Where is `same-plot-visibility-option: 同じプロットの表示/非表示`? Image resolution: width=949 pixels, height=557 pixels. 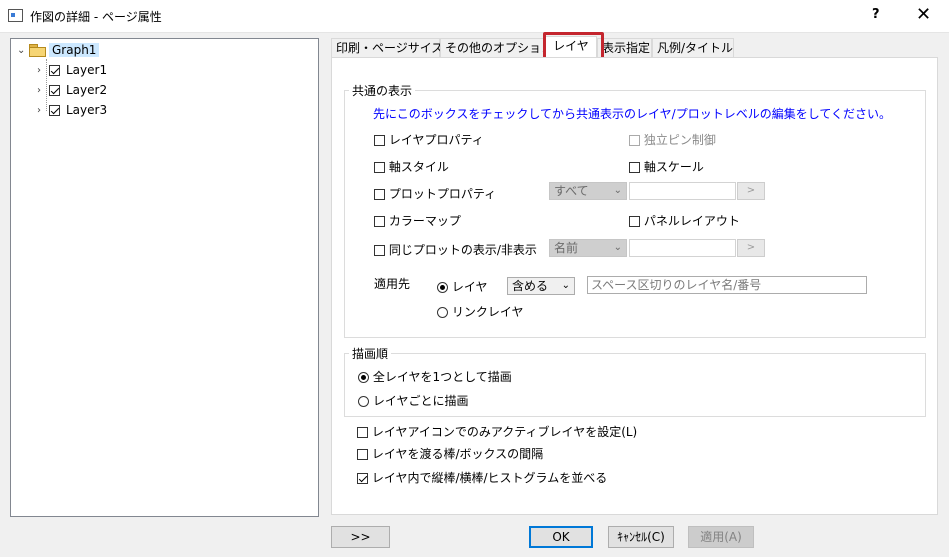
same-plot-visibility-option: 同じプロットの表示/非表示 is located at coordinates (455, 249).